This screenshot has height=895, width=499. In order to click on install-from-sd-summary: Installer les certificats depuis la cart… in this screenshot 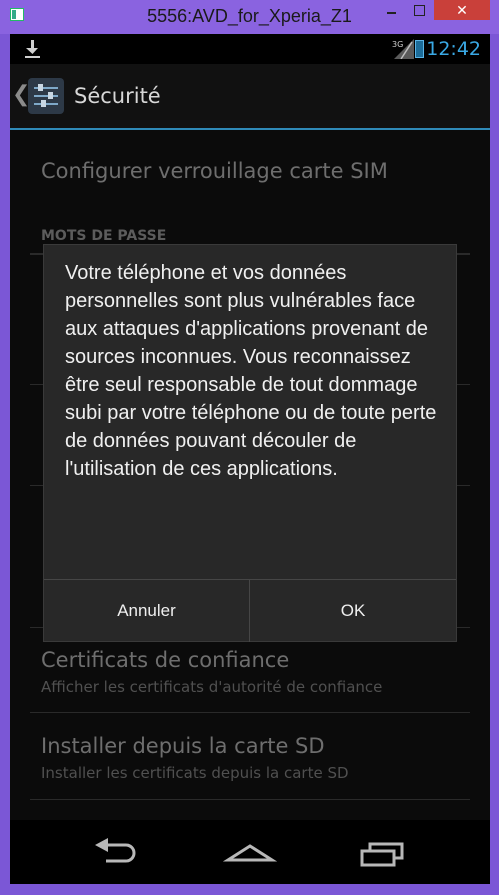, I will do `click(195, 773)`.